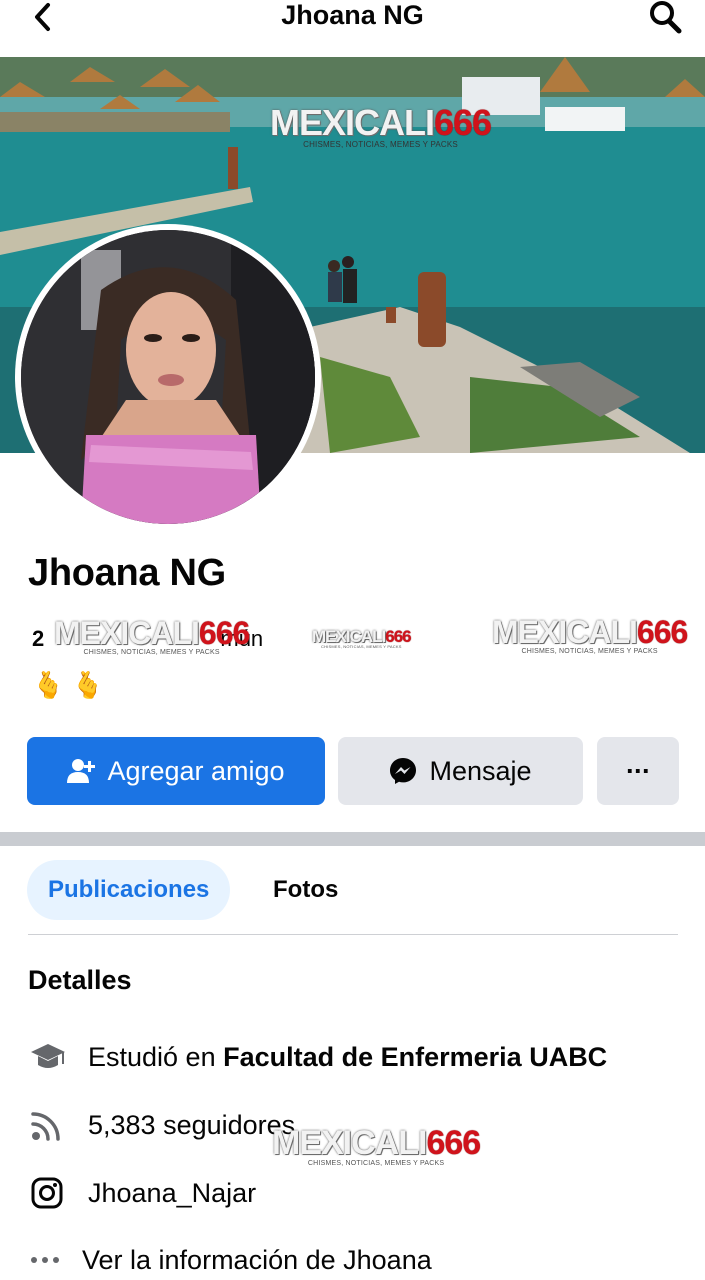 This screenshot has height=1280, width=705. What do you see at coordinates (49, 1260) in the screenshot?
I see `ellipsis-icon` at bounding box center [49, 1260].